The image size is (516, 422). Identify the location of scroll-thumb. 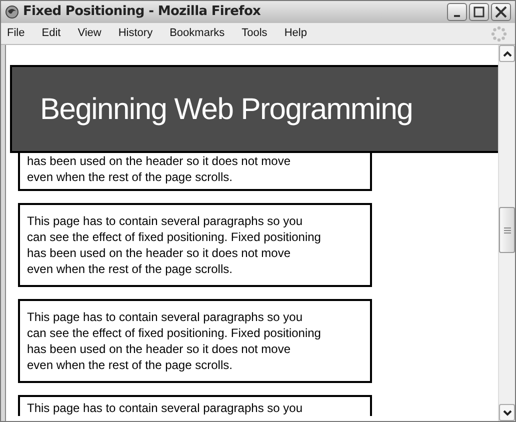
(507, 230).